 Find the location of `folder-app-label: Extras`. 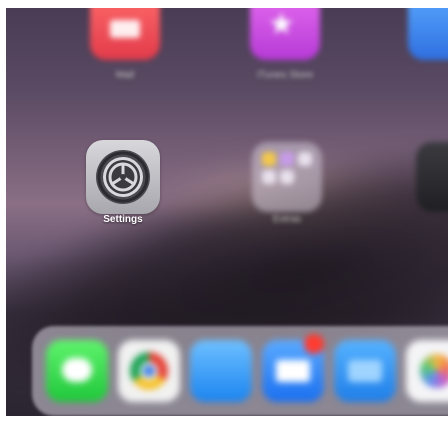

folder-app-label: Extras is located at coordinates (287, 219).